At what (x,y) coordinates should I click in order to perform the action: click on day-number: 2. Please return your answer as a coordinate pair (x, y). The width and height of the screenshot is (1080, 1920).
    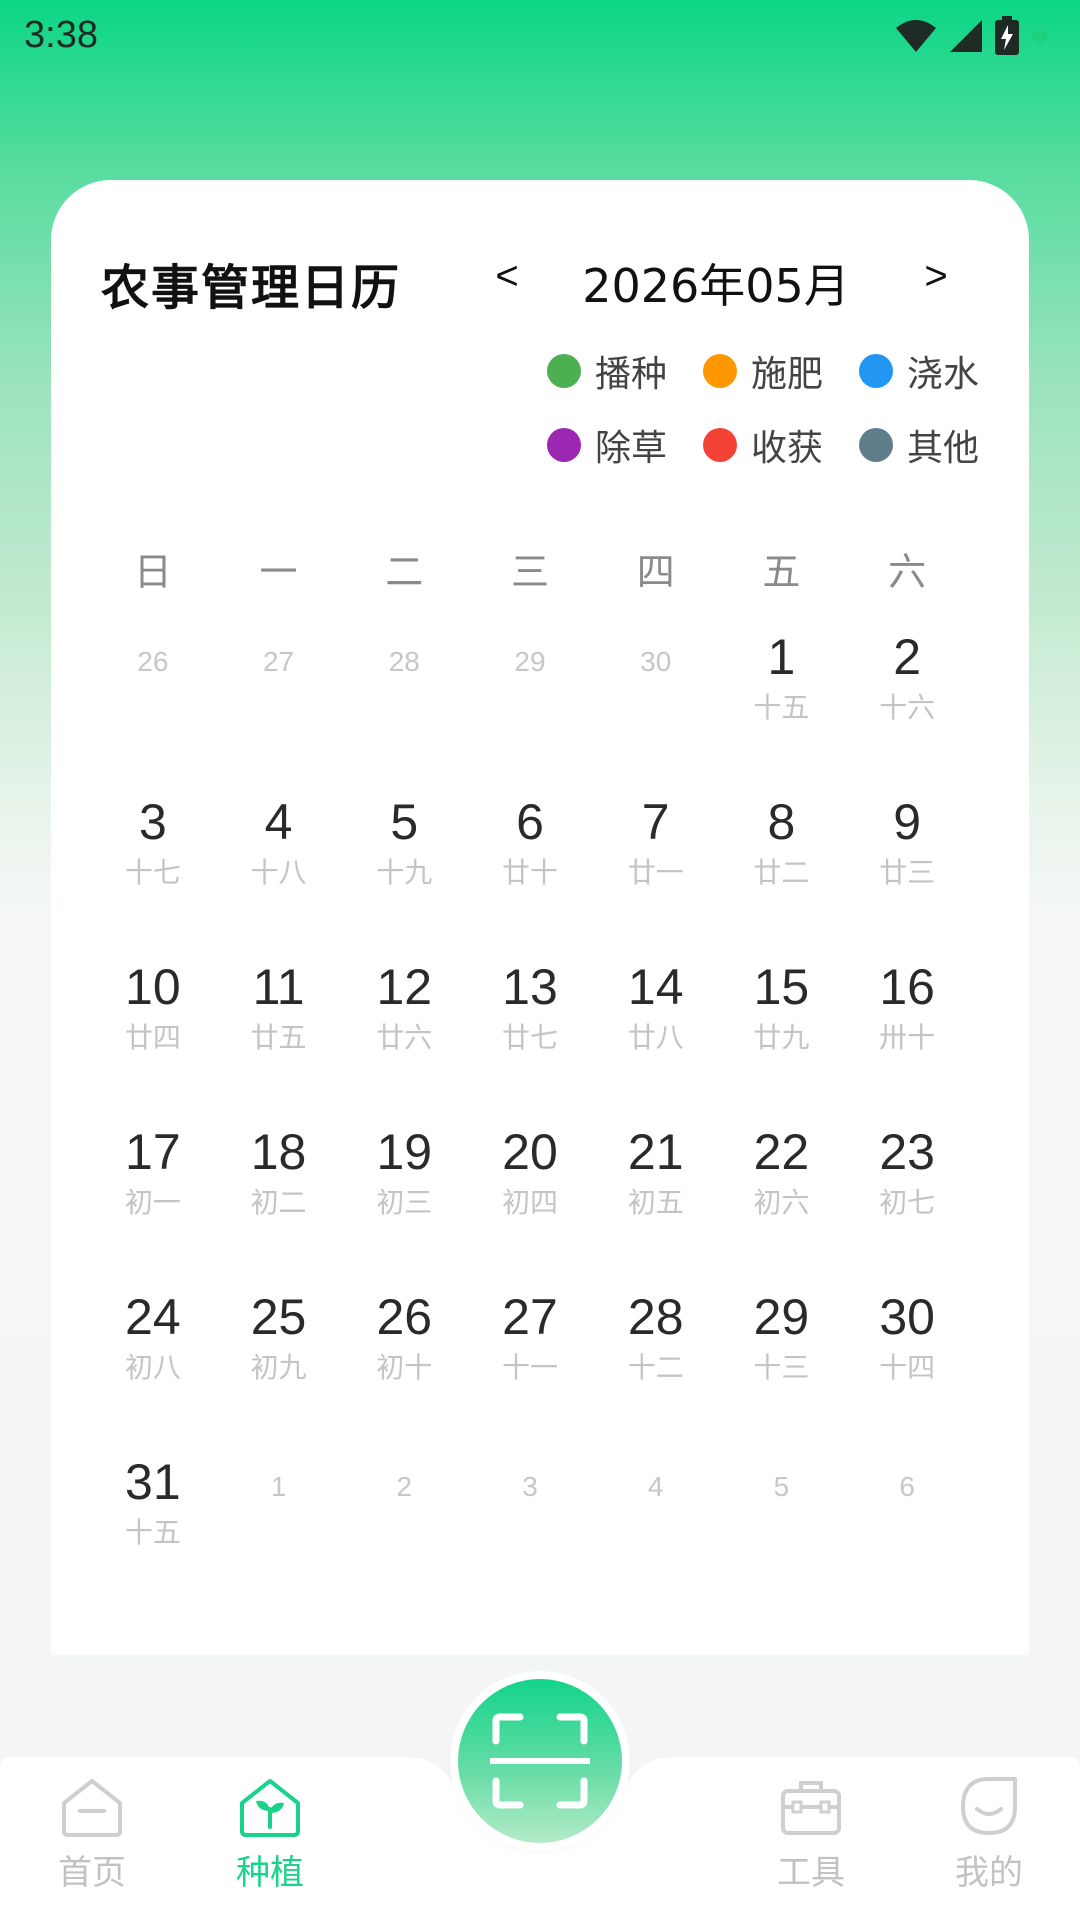
    Looking at the image, I should click on (404, 1486).